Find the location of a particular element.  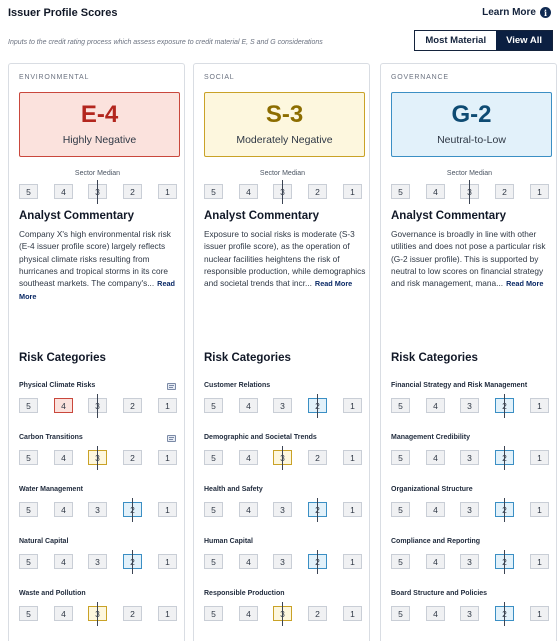

score-description: Neutral-to-Low is located at coordinates (471, 140).